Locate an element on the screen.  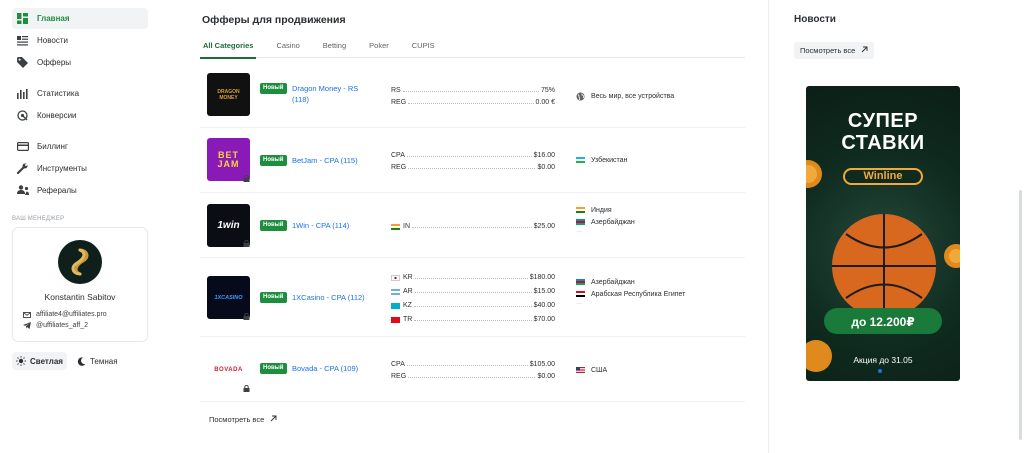
offer-name-link: Bovada - CPA (109) is located at coordinates (332, 368).